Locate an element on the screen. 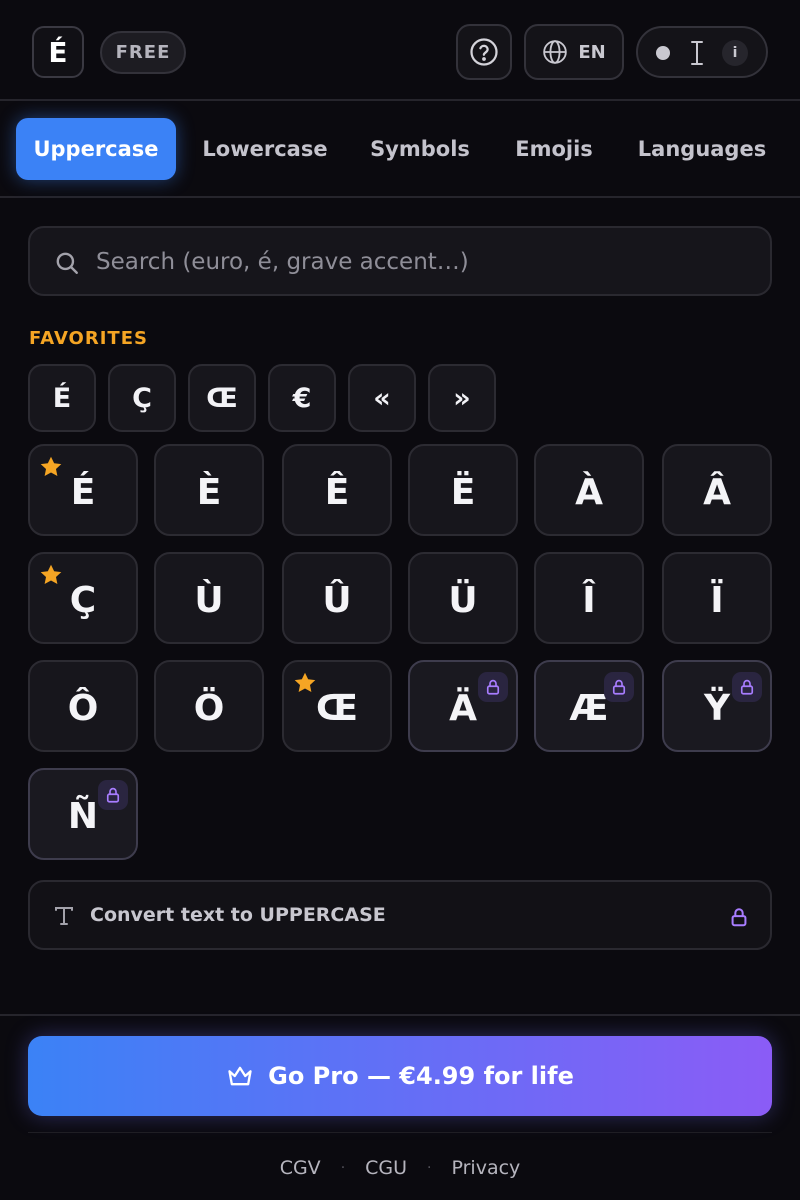 The width and height of the screenshot is (800, 1200). text-cursor-icon is located at coordinates (697, 53).